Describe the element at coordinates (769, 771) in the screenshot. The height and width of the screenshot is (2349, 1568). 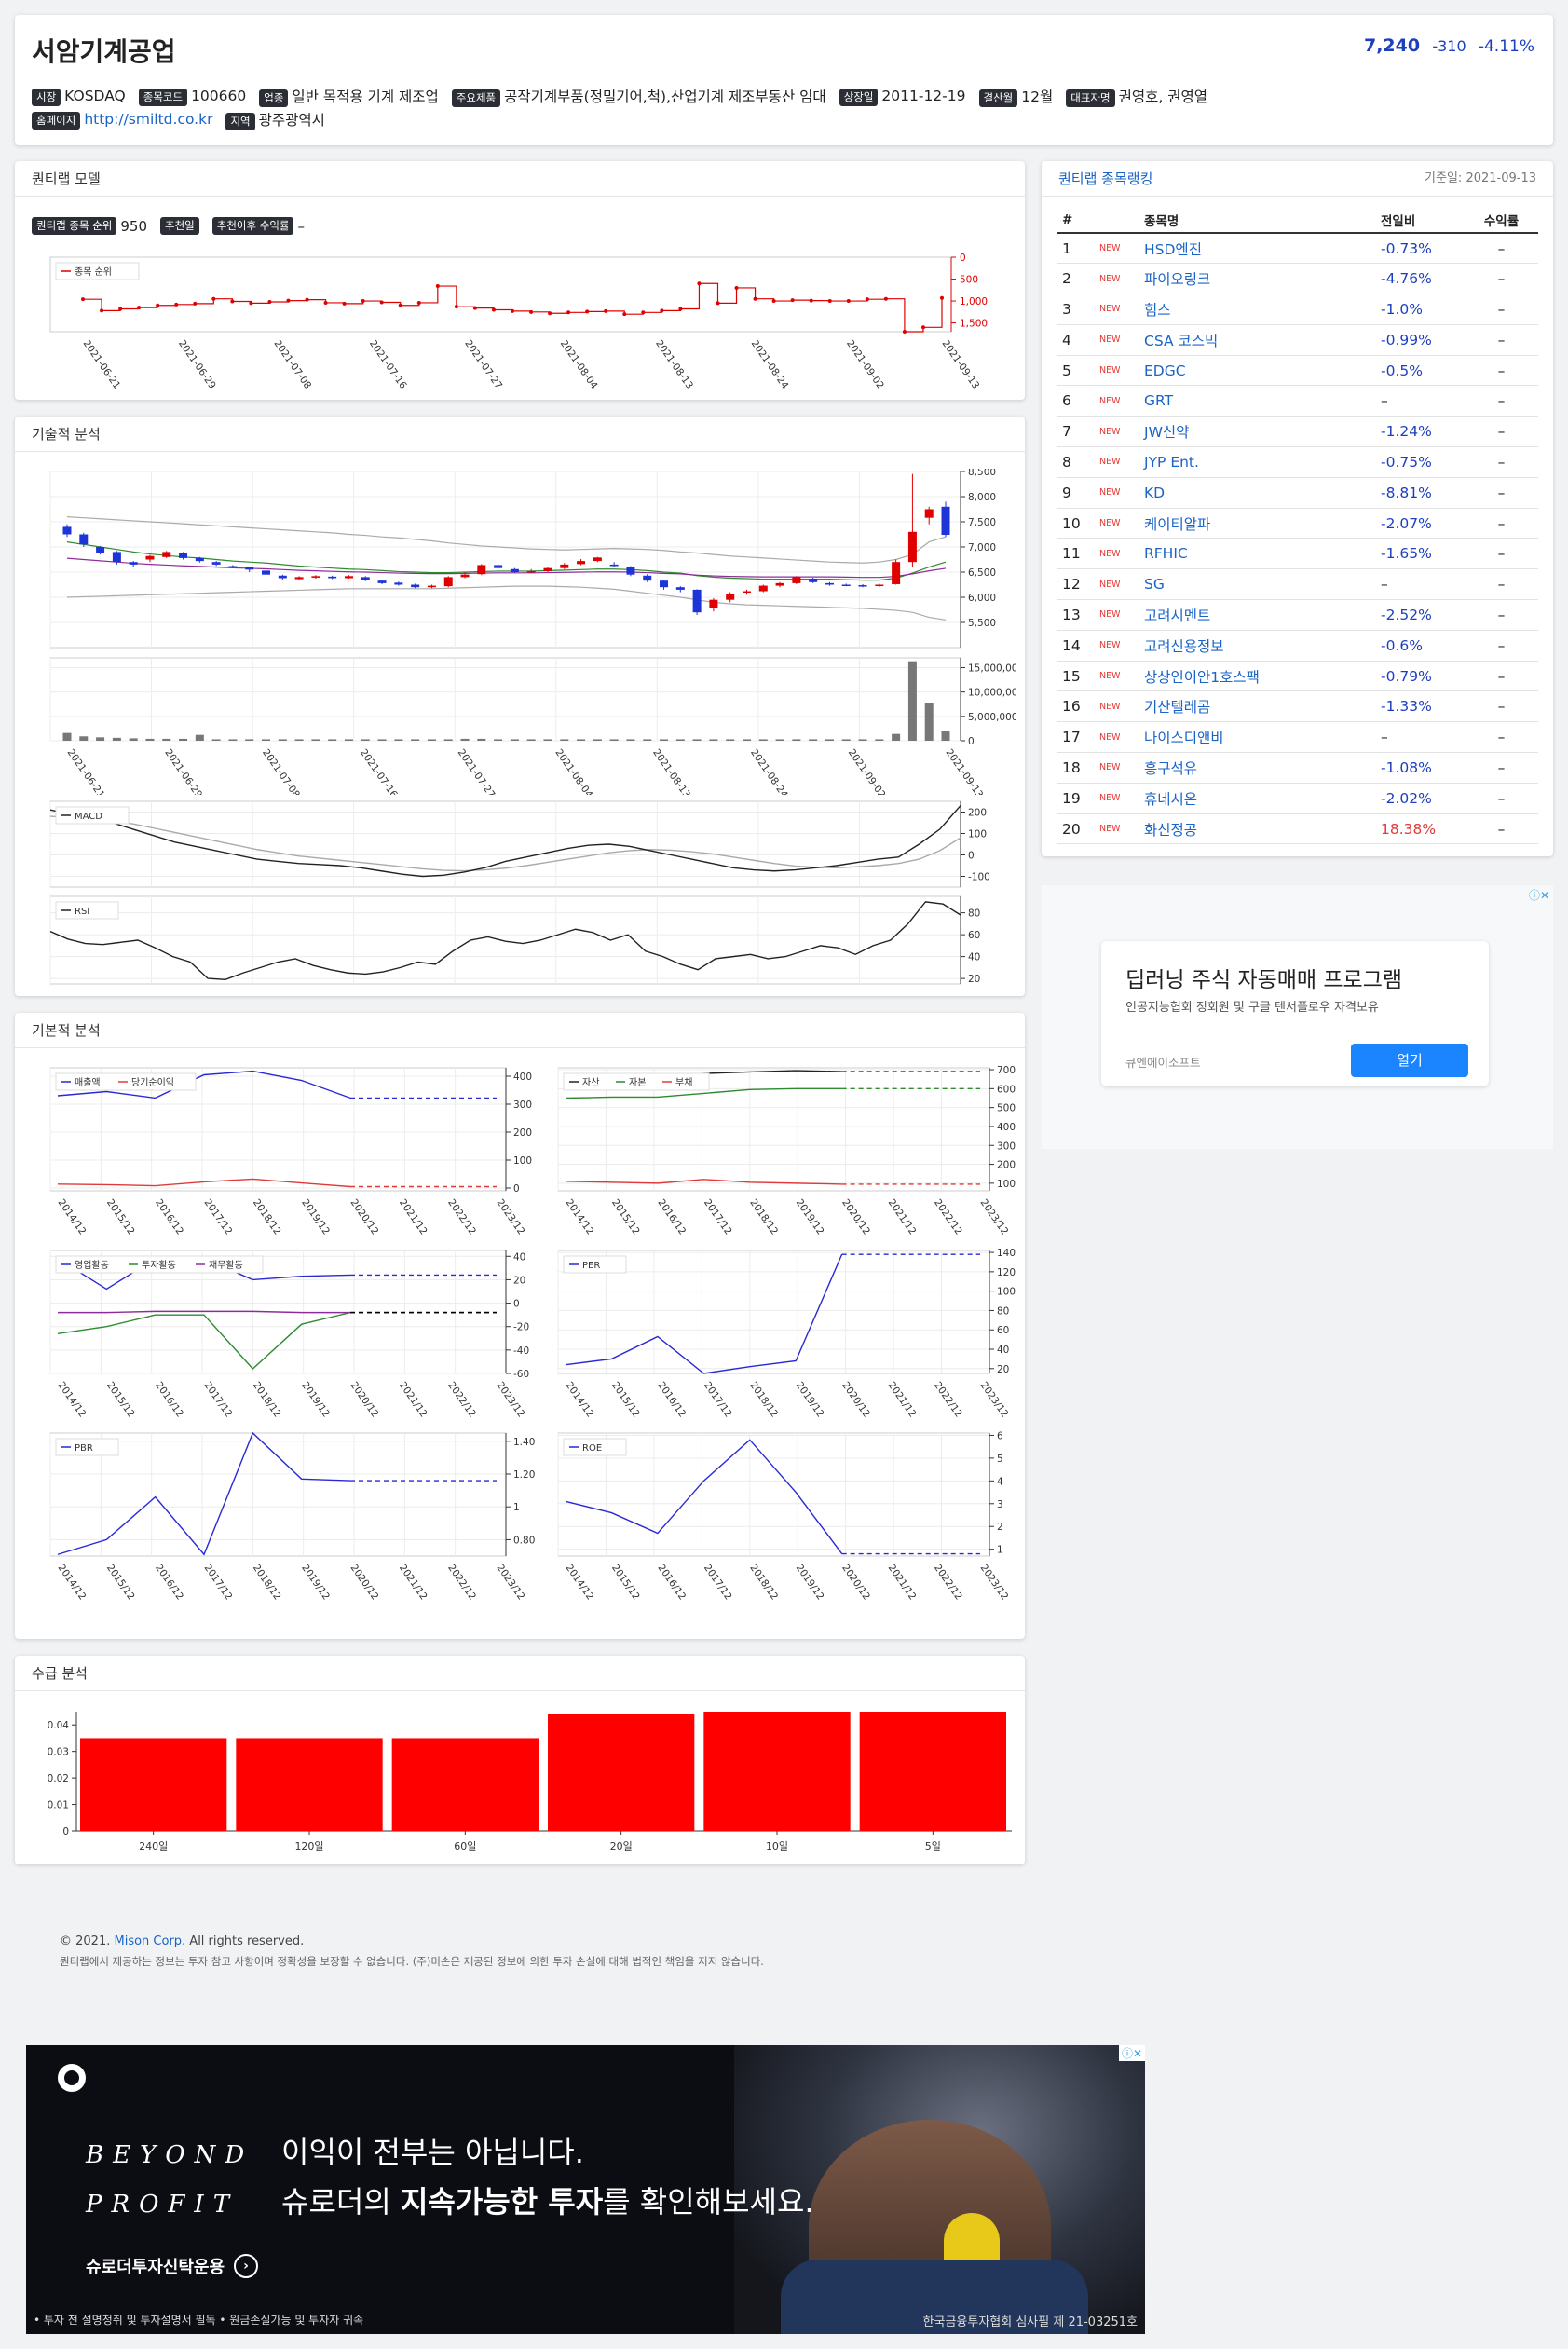
I see `x-tick-label: 2021-08-24` at that location.